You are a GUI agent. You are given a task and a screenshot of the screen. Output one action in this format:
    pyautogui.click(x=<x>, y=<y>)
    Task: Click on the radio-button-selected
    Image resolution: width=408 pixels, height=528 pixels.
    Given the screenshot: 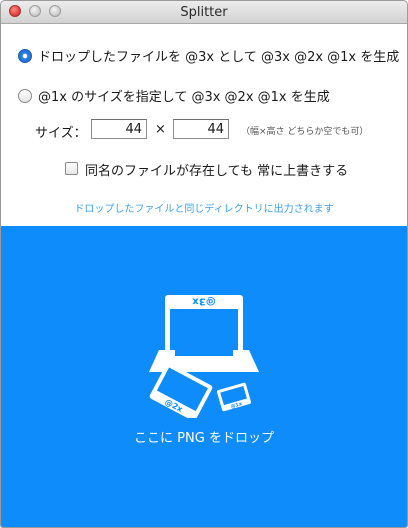 What is the action you would take?
    pyautogui.click(x=25, y=56)
    